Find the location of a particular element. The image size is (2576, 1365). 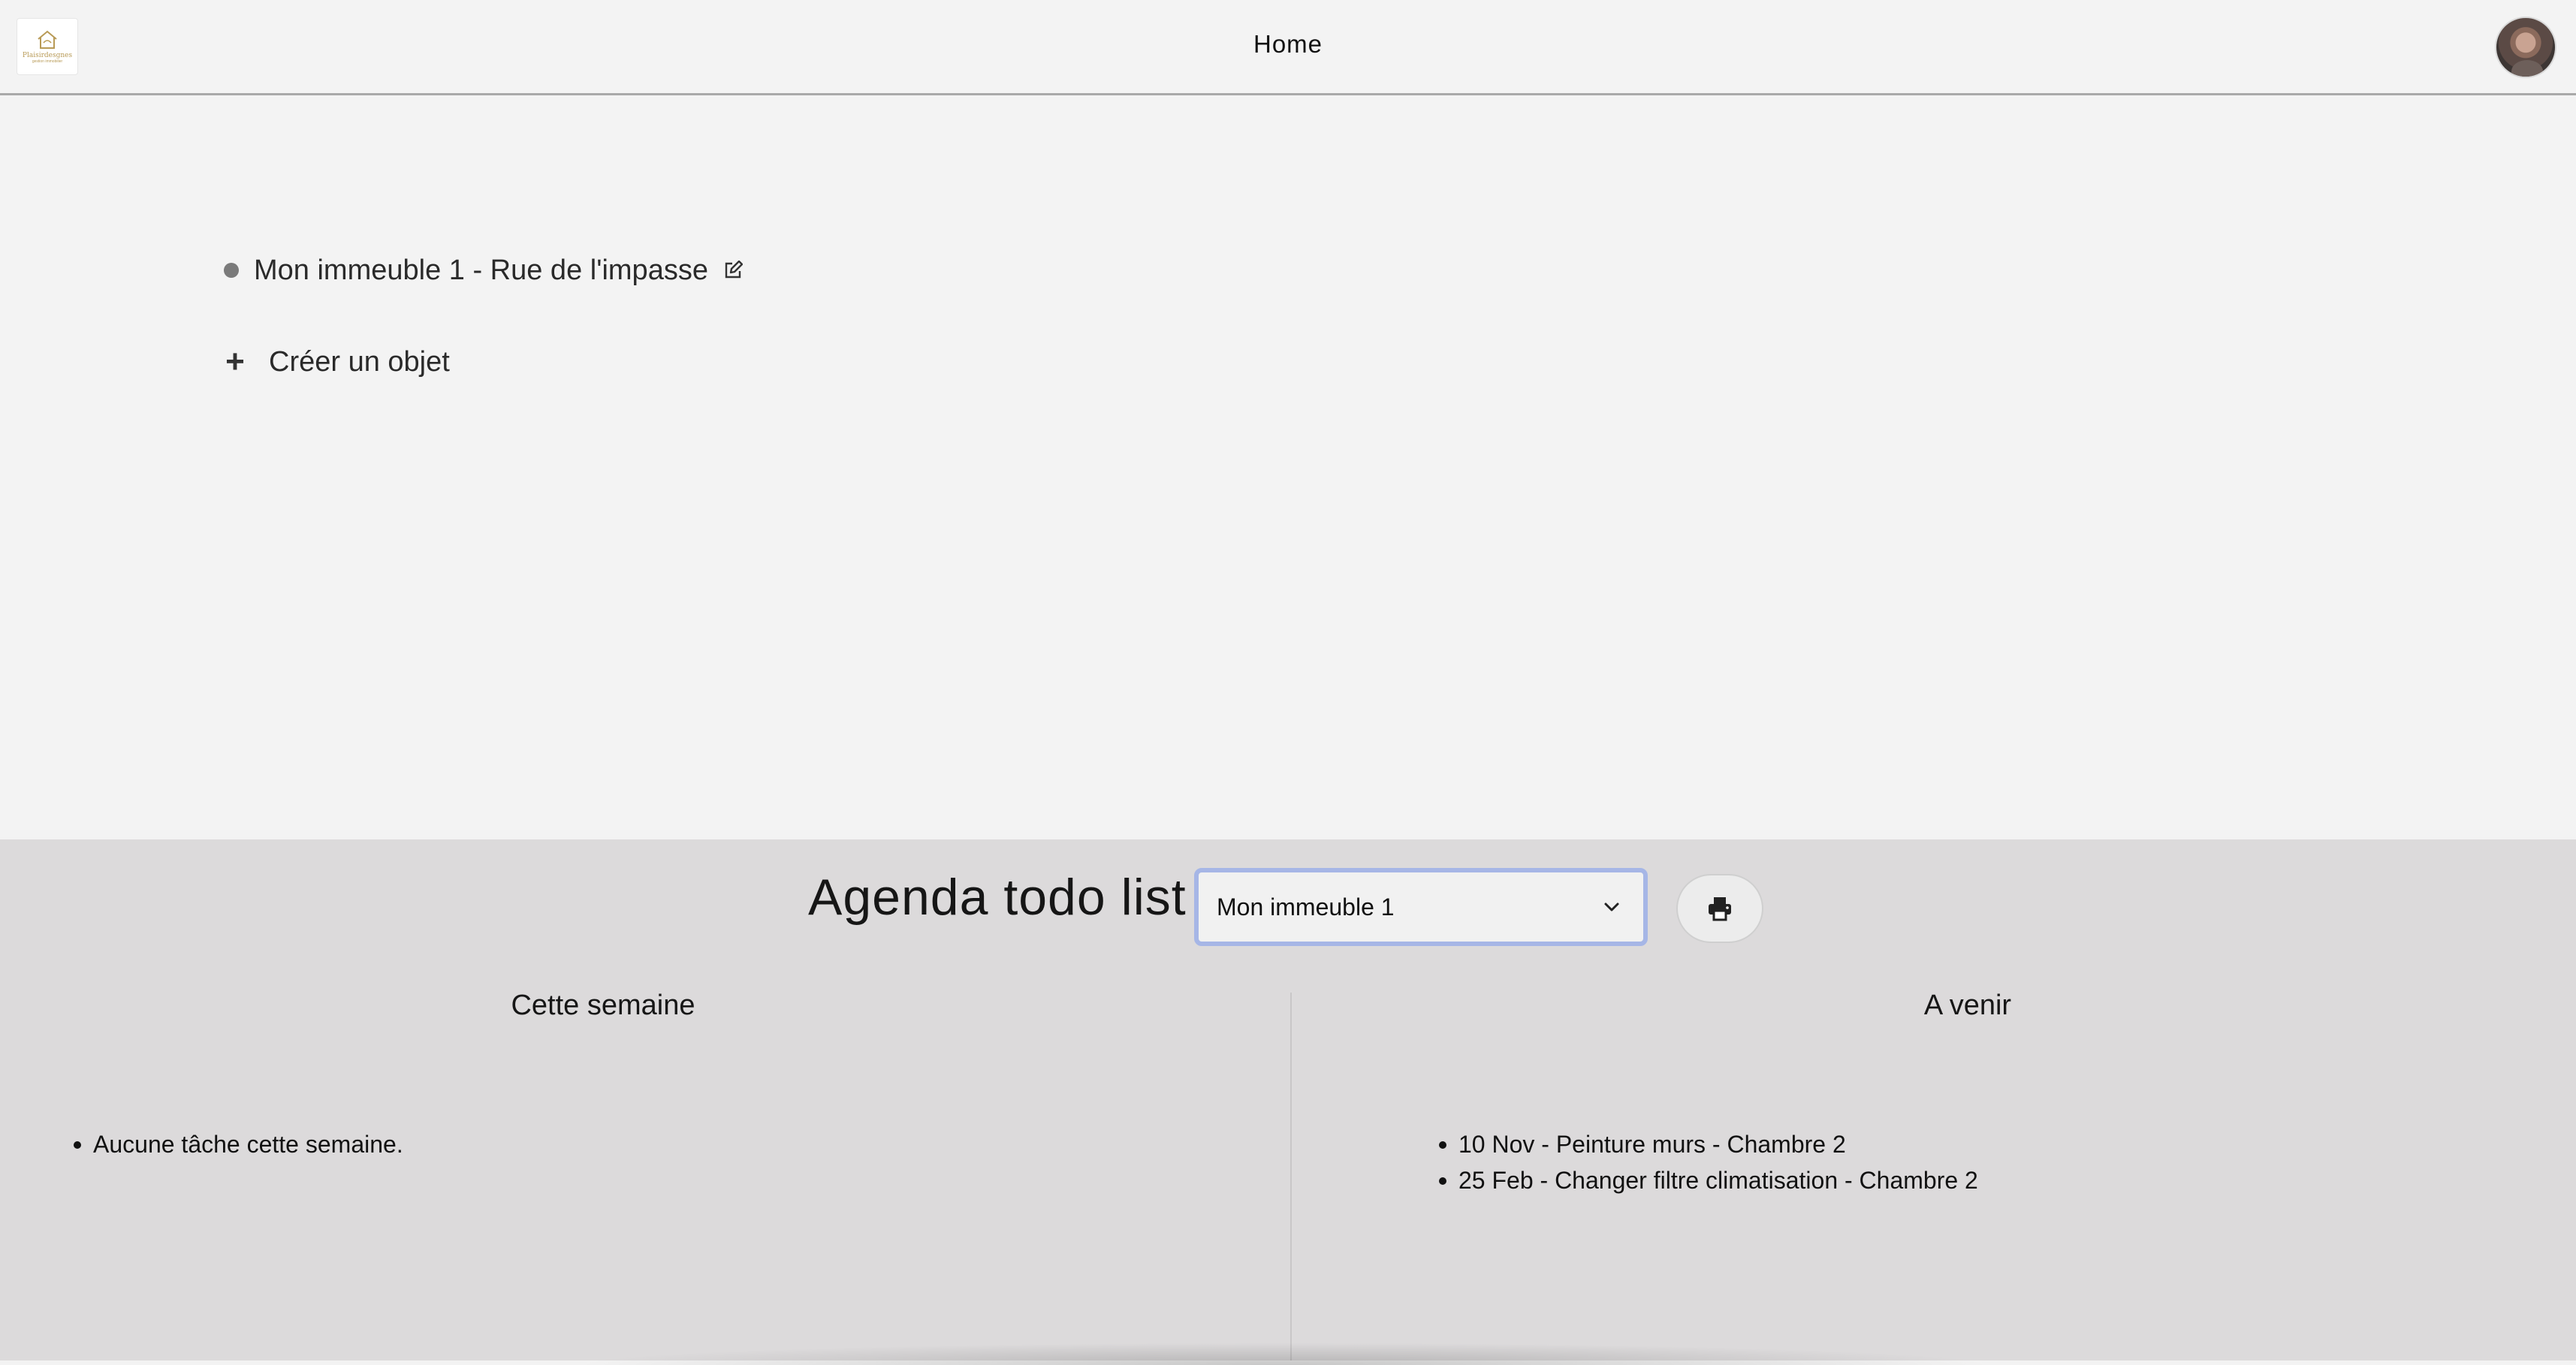

create-object-label: Créer un objet is located at coordinates (359, 361).